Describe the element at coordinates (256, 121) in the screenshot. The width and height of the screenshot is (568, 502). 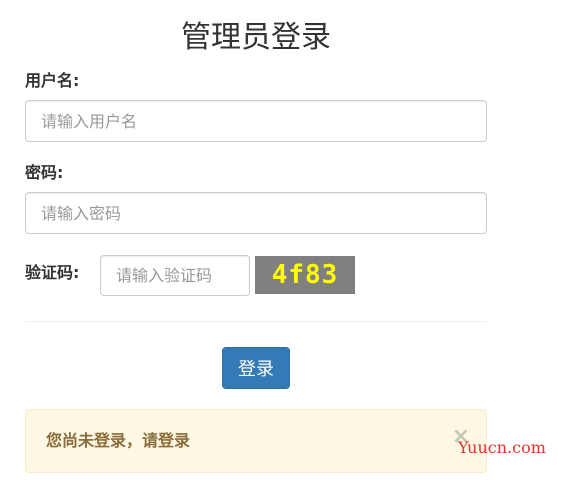
I see `username-input` at that location.